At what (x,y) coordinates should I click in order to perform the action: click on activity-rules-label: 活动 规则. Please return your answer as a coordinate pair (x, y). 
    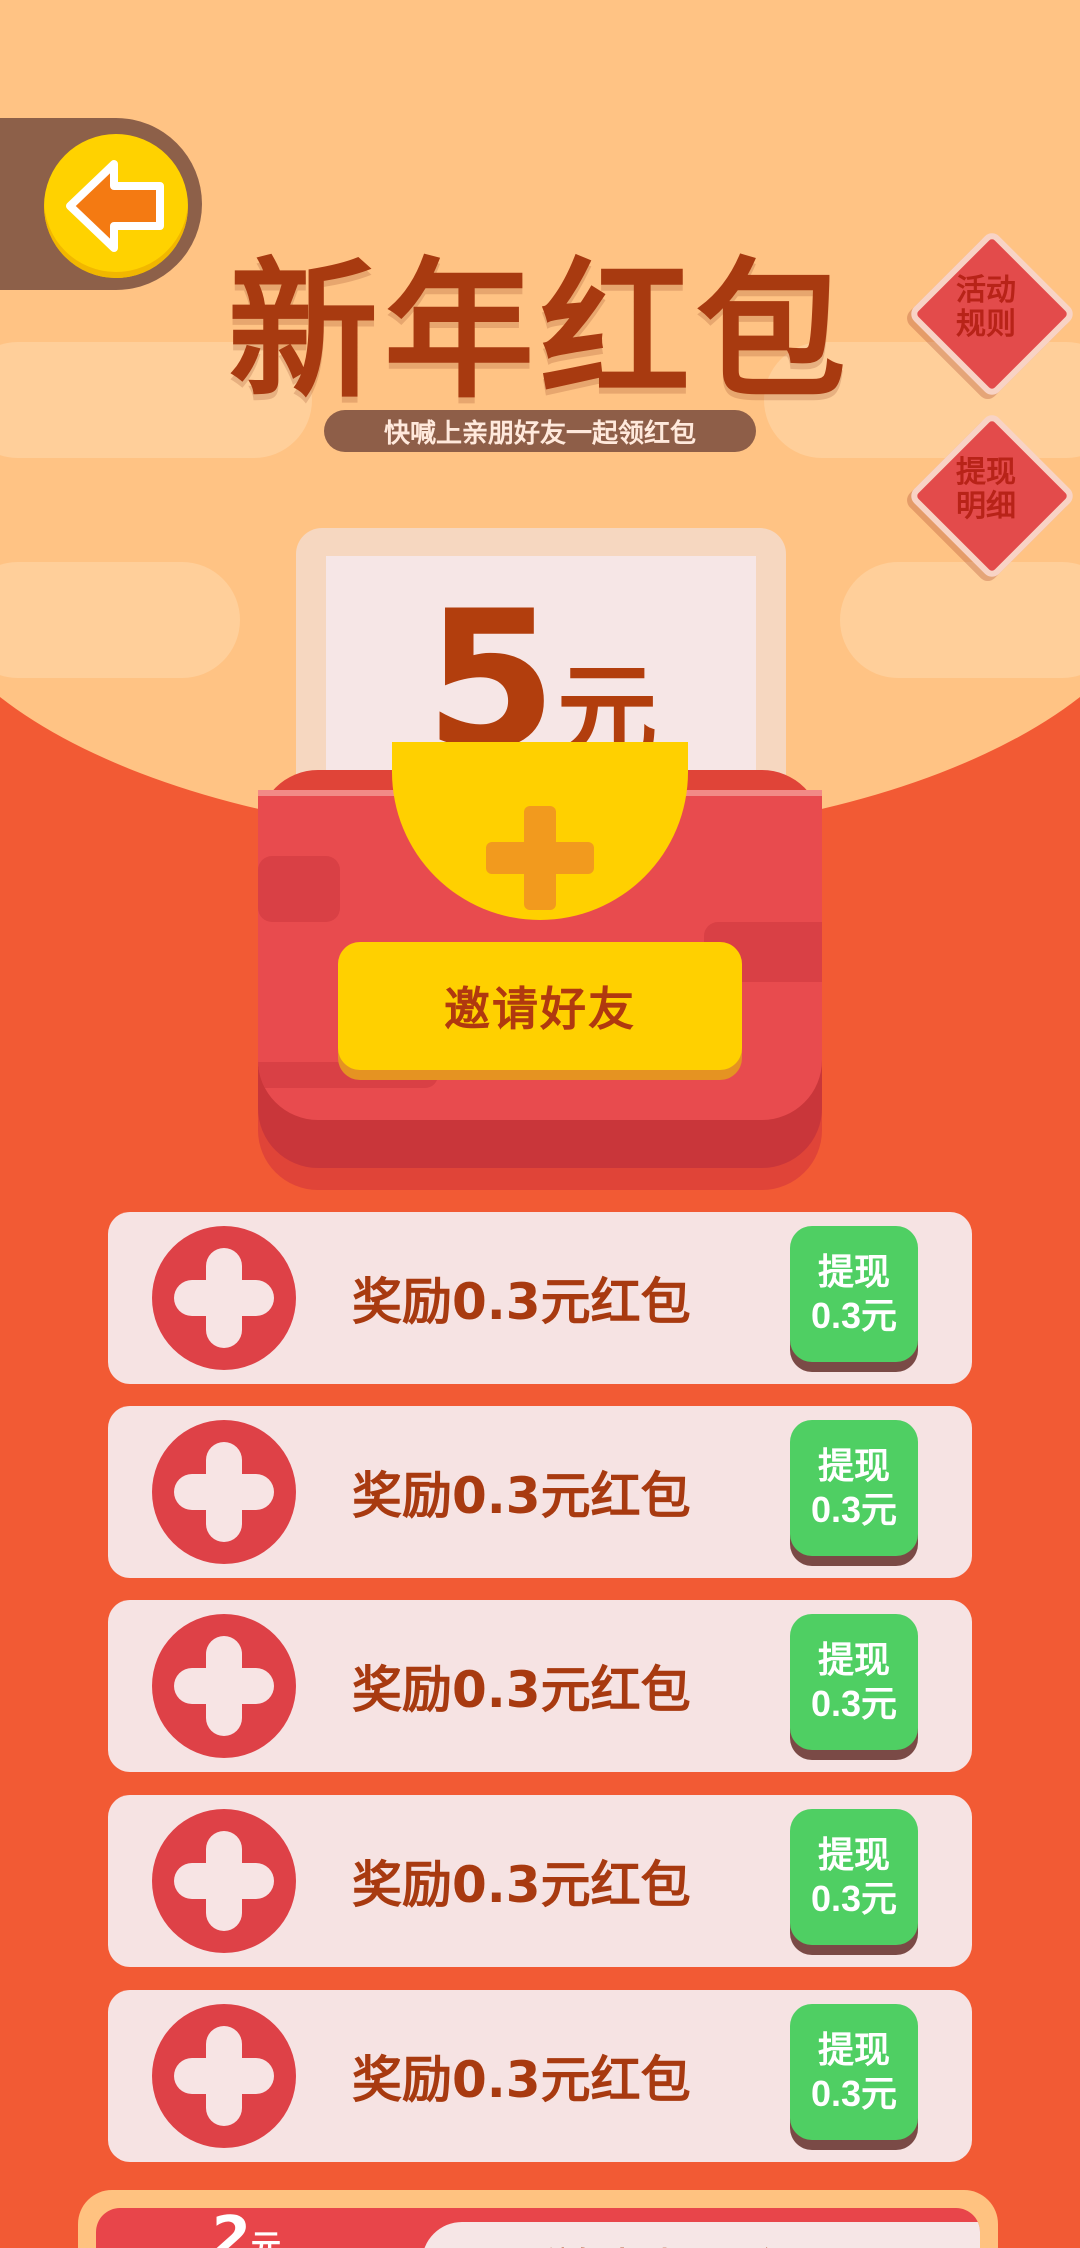
    Looking at the image, I should click on (986, 308).